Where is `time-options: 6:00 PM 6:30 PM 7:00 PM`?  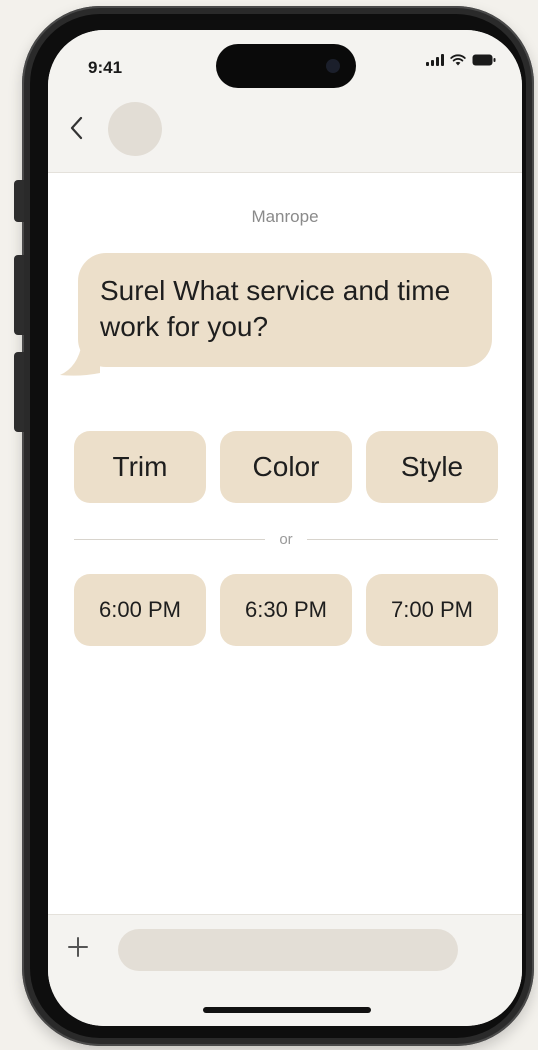
time-options: 6:00 PM 6:30 PM 7:00 PM is located at coordinates (286, 610).